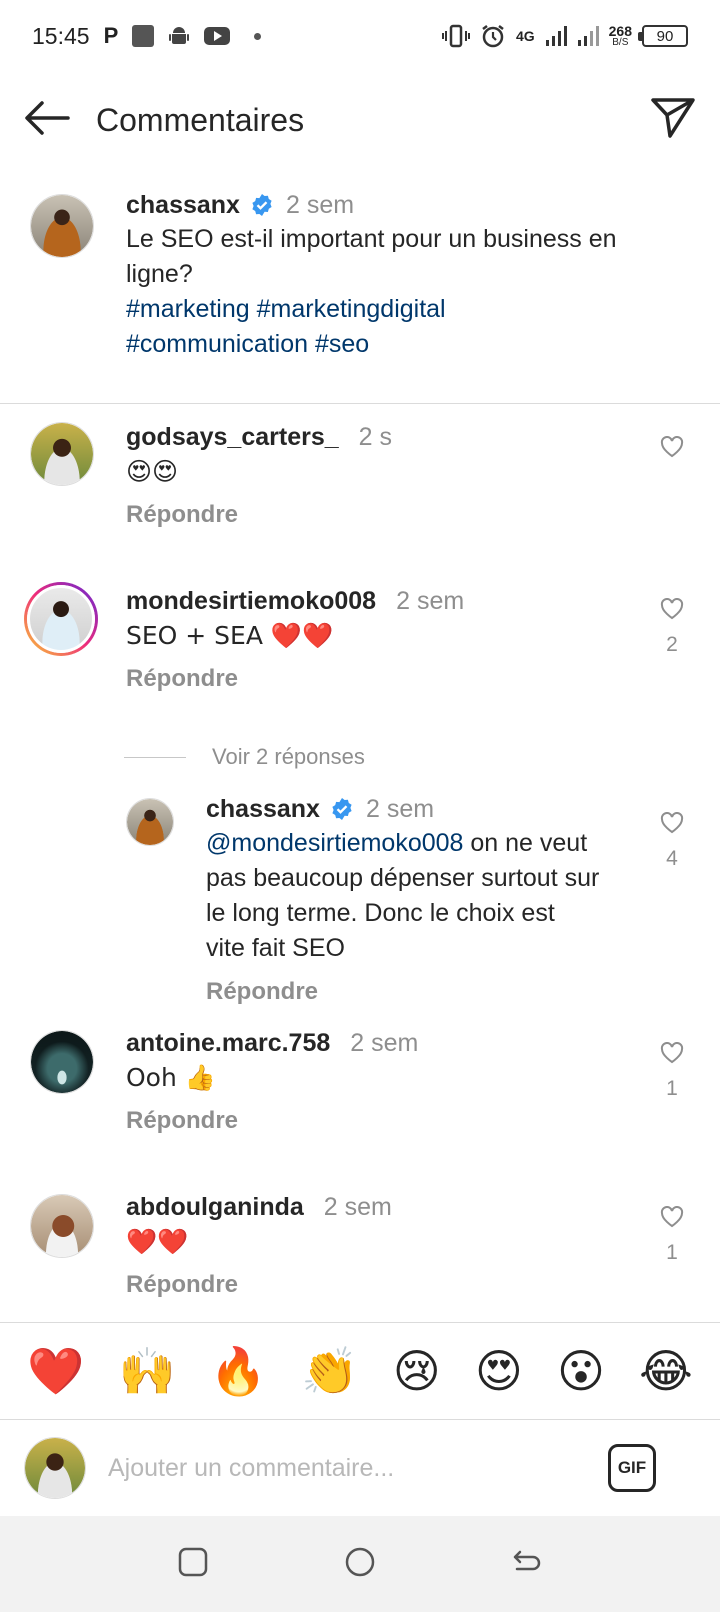  What do you see at coordinates (288, 756) in the screenshot?
I see `view-replies-label: Voir 2 réponses` at bounding box center [288, 756].